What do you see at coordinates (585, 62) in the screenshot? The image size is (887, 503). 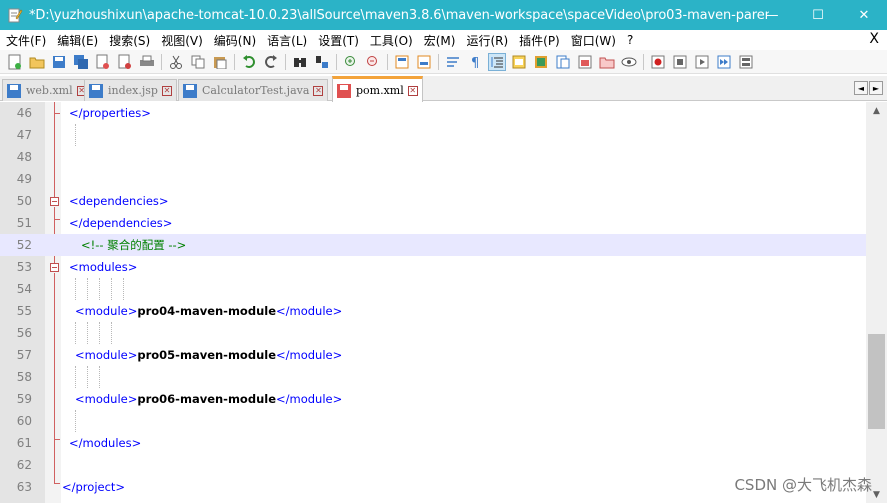 I see `folder-workspace-icon` at bounding box center [585, 62].